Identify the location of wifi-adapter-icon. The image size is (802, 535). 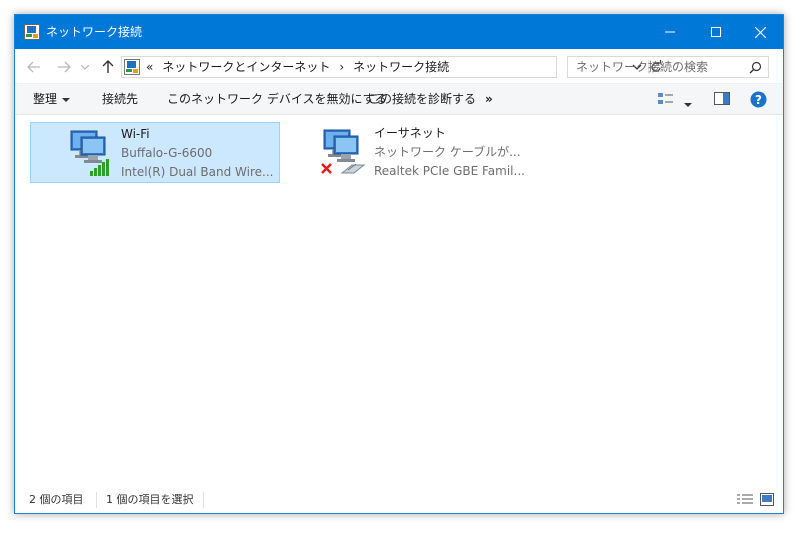
(89, 153).